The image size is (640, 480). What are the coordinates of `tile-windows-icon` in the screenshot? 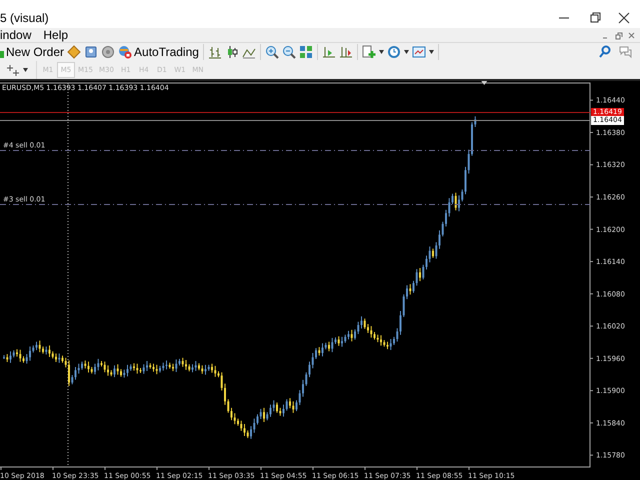 It's located at (305, 52).